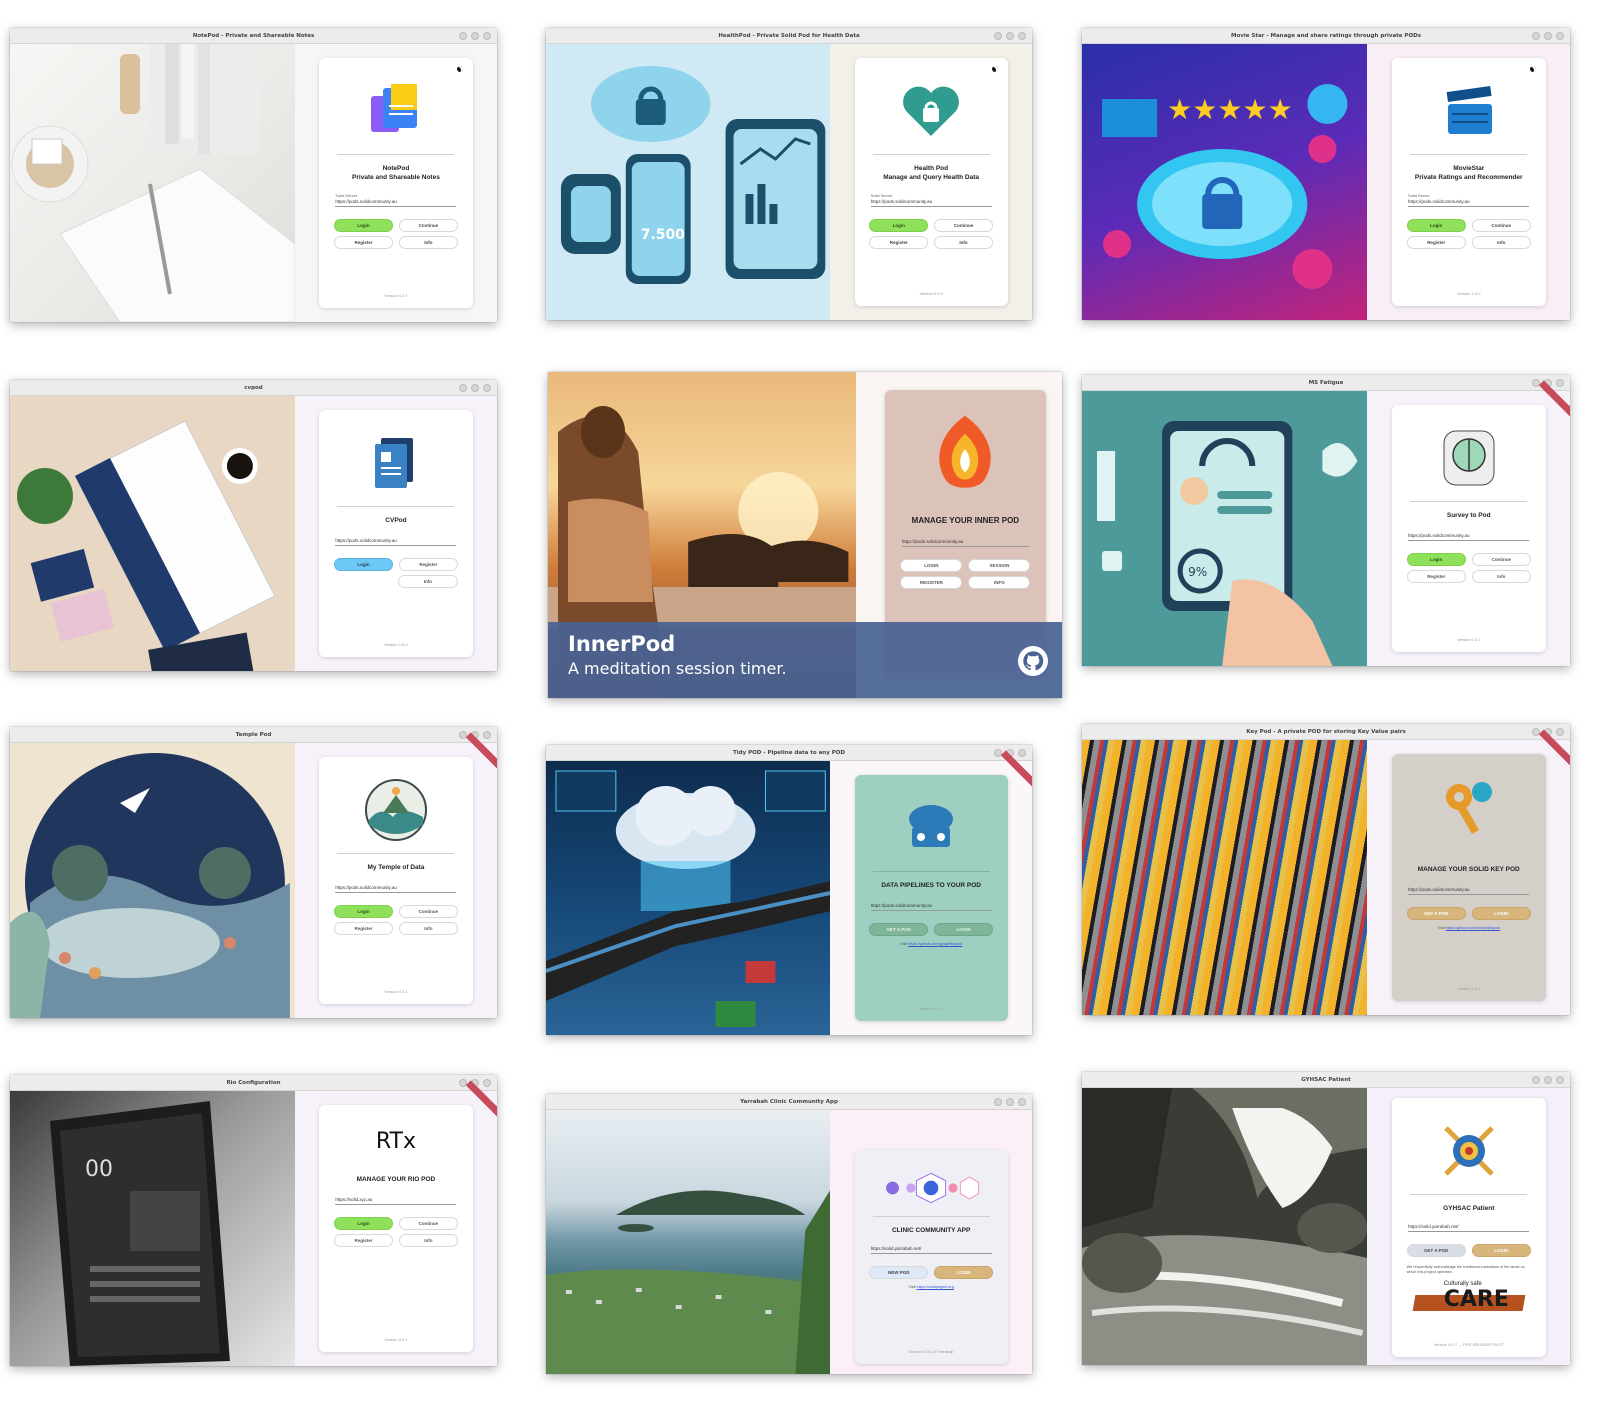 This screenshot has height=1403, width=1602. I want to click on visit-line: Visit https://github.com/gjwgit/tidypod, so click(931, 943).